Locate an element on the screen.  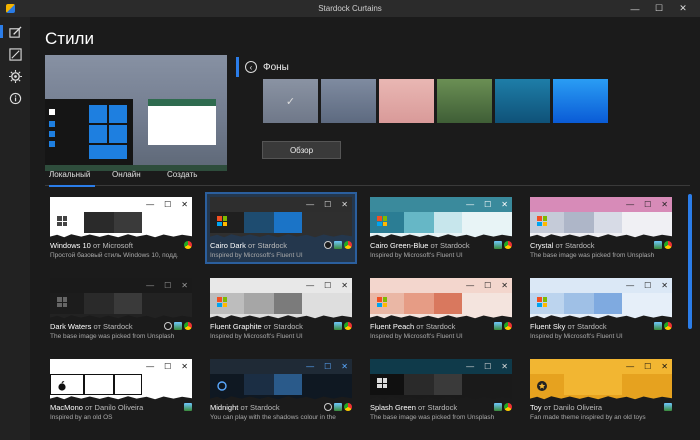
style-name: Fluent Graphite от Stardock is located at coordinates (256, 326).